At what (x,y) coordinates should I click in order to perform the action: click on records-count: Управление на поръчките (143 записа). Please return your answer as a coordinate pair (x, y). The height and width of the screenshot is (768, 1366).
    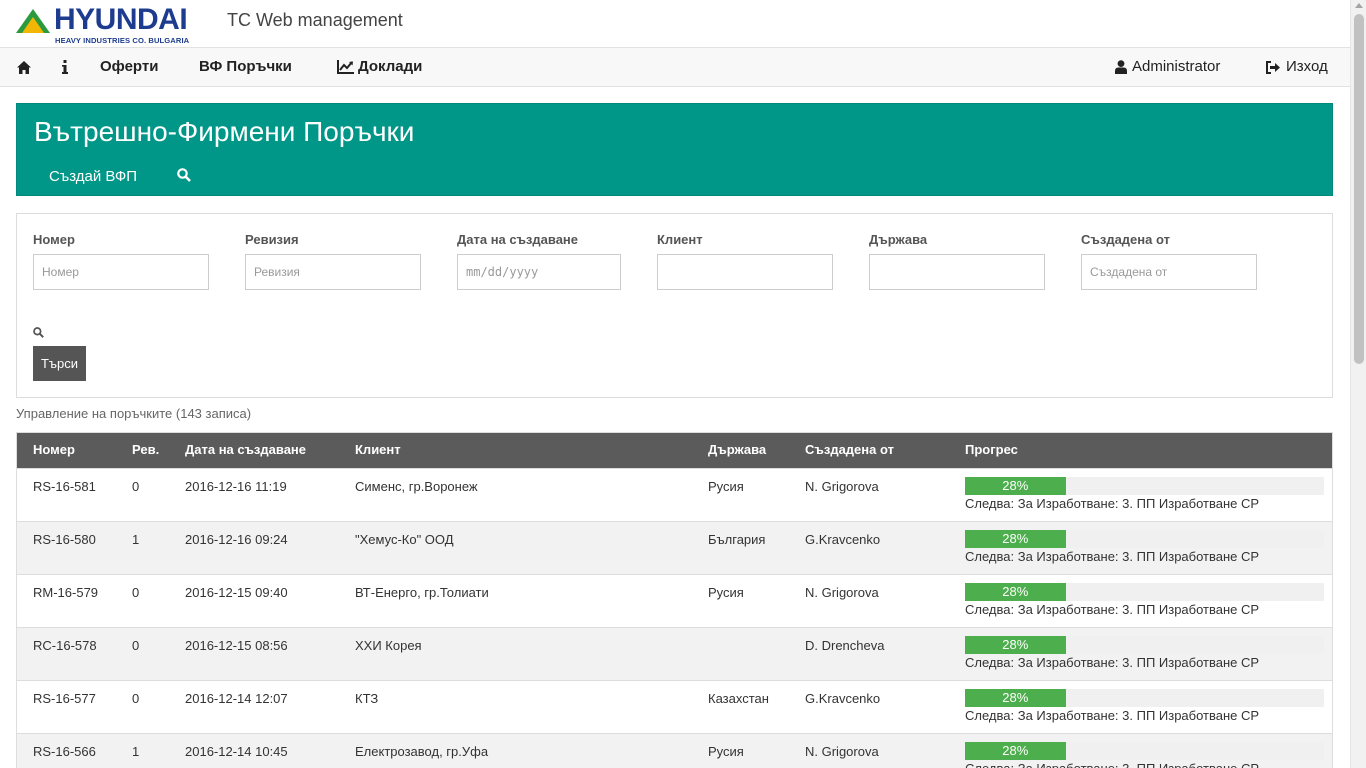
    Looking at the image, I should click on (134, 413).